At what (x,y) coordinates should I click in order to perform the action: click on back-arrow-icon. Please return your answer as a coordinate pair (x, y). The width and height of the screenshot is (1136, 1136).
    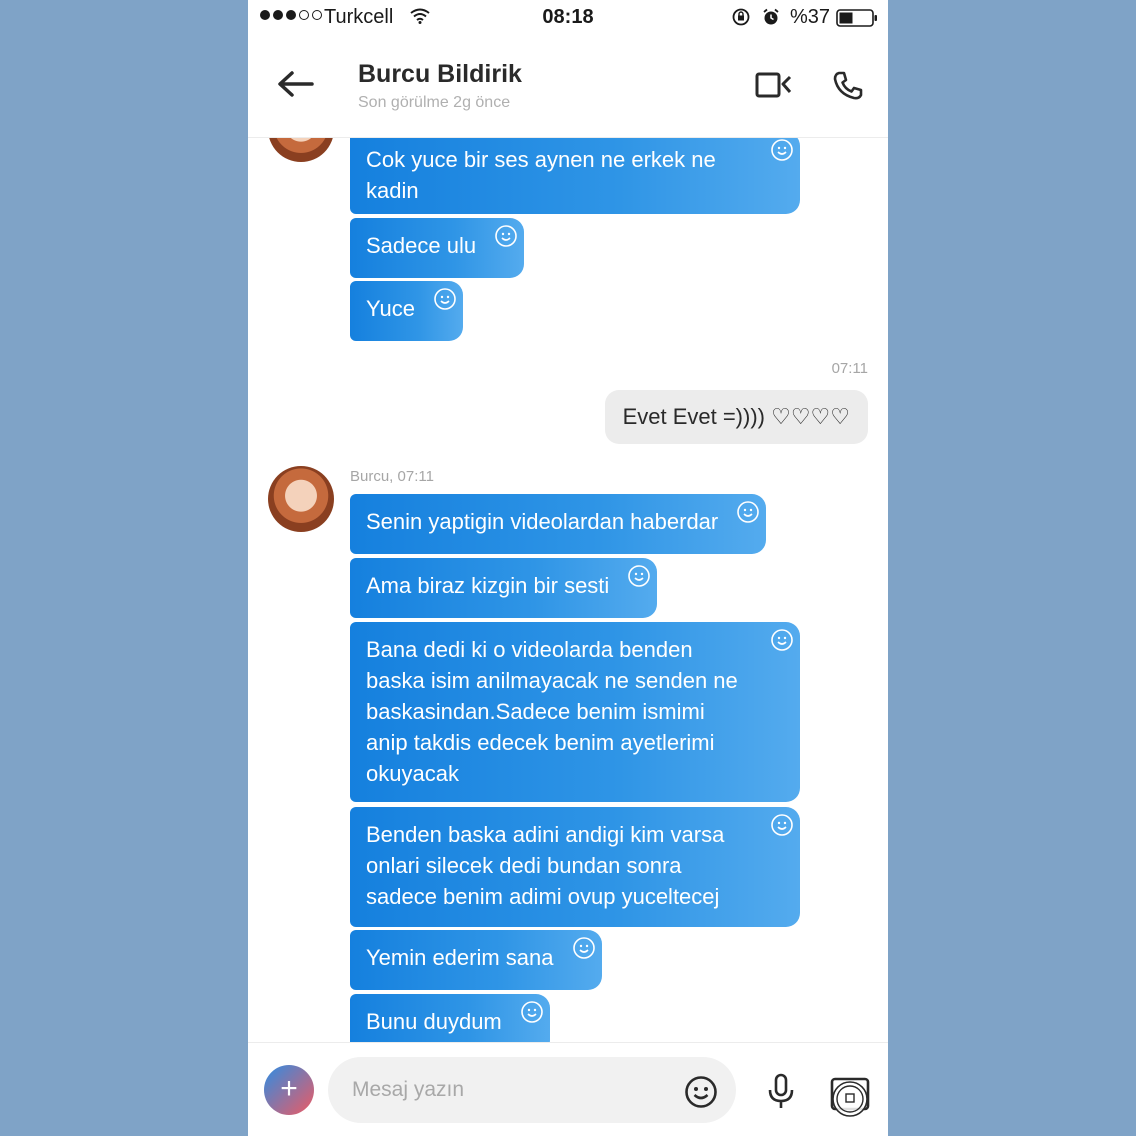
    Looking at the image, I should click on (296, 84).